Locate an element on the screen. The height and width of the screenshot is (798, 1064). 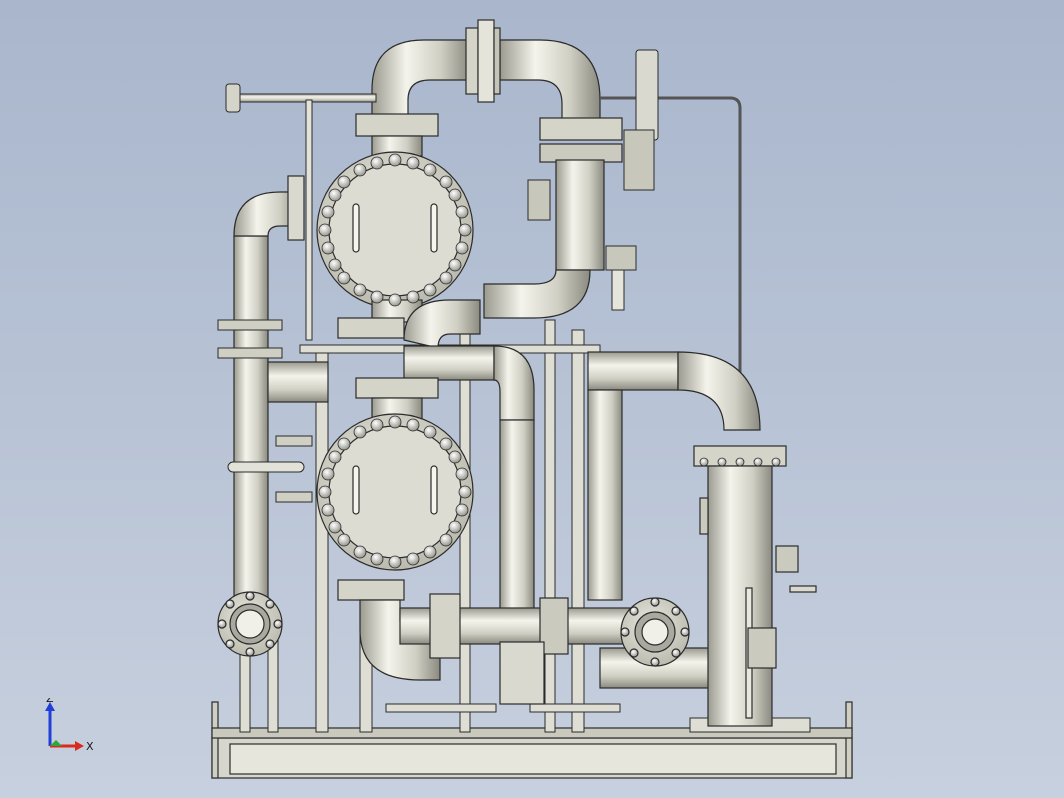
x-axis-label: X is located at coordinates (90, 746).